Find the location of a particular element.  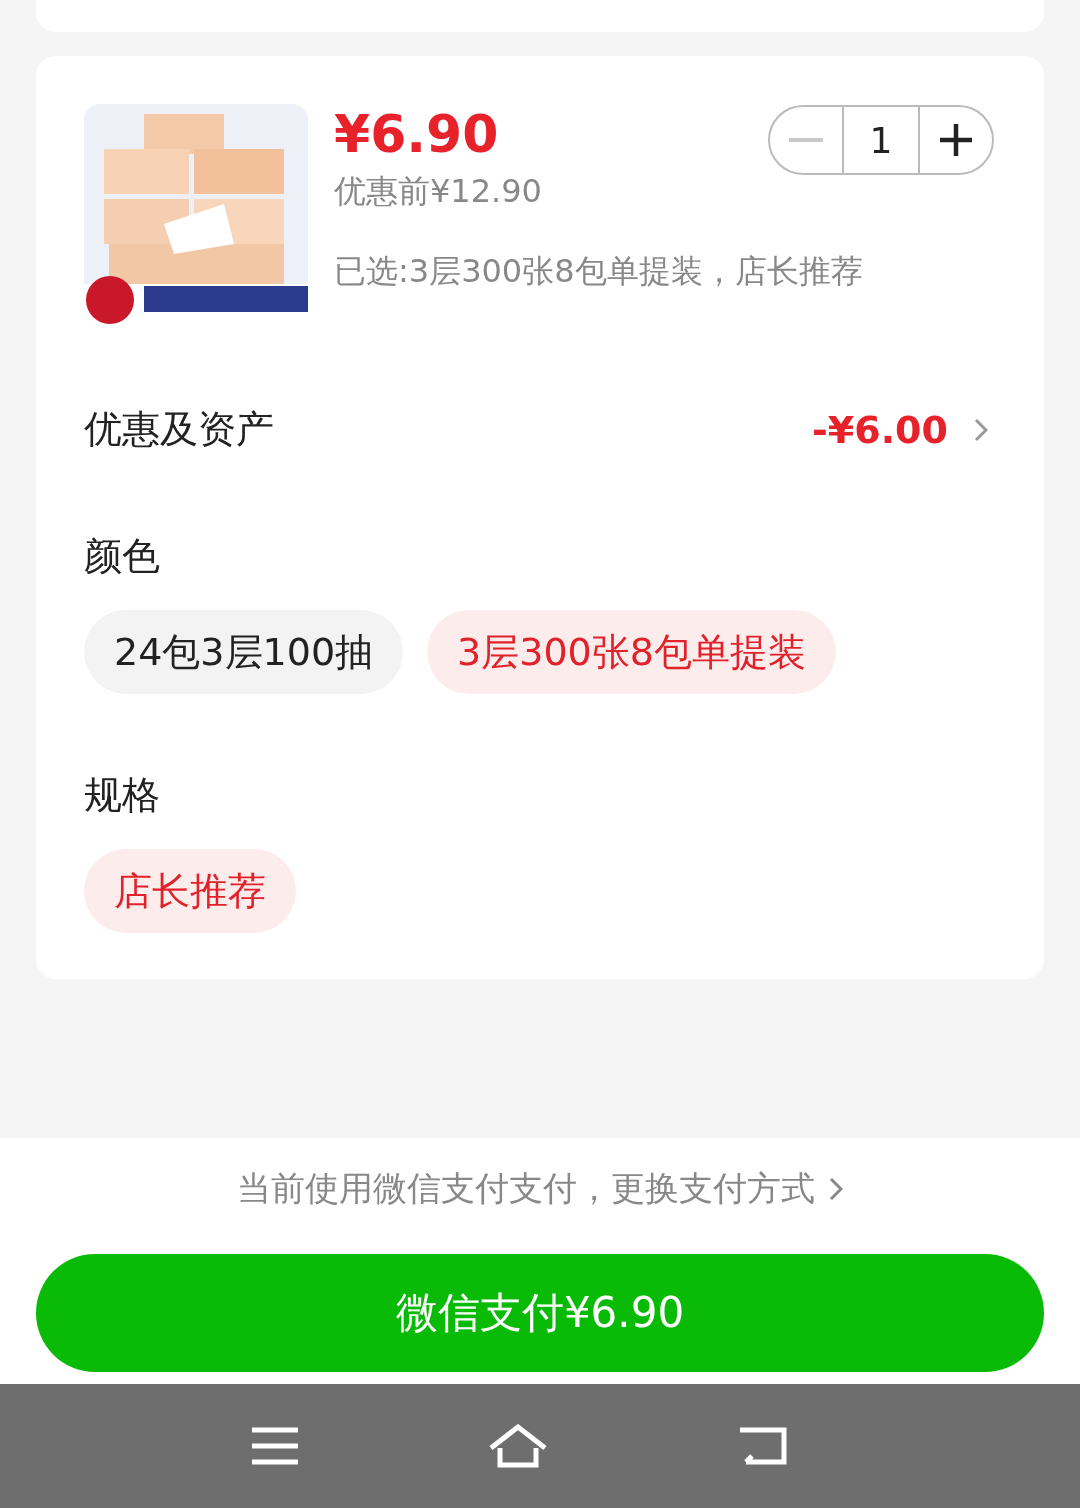

minus-icon is located at coordinates (806, 140).